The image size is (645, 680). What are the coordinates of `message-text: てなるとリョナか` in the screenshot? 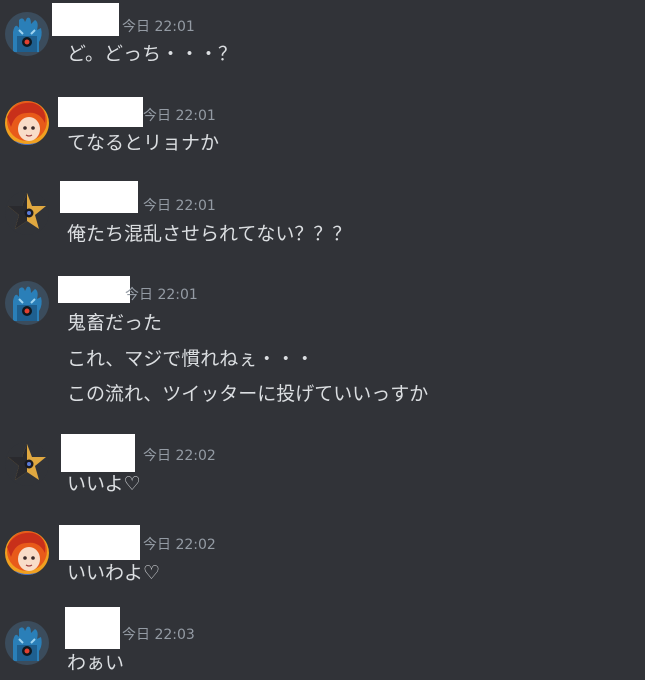 It's located at (143, 143).